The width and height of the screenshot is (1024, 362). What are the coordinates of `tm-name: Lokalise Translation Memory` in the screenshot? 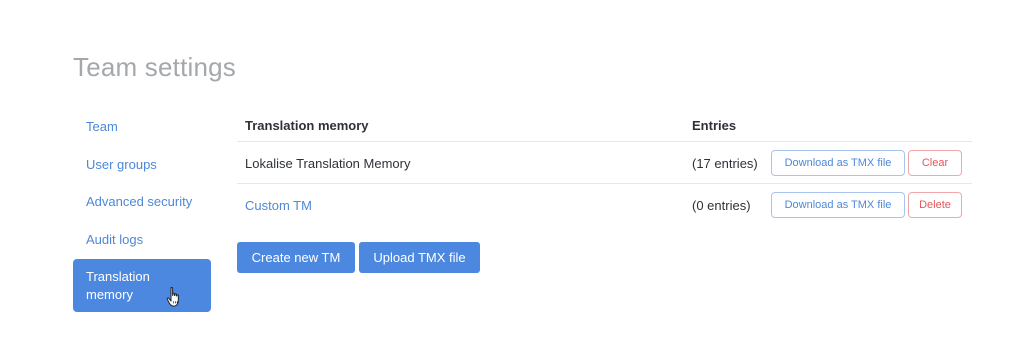 It's located at (328, 163).